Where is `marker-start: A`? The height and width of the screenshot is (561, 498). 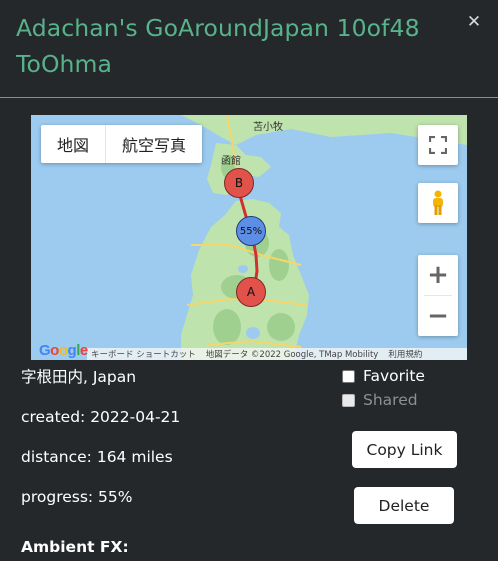 marker-start: A is located at coordinates (251, 292).